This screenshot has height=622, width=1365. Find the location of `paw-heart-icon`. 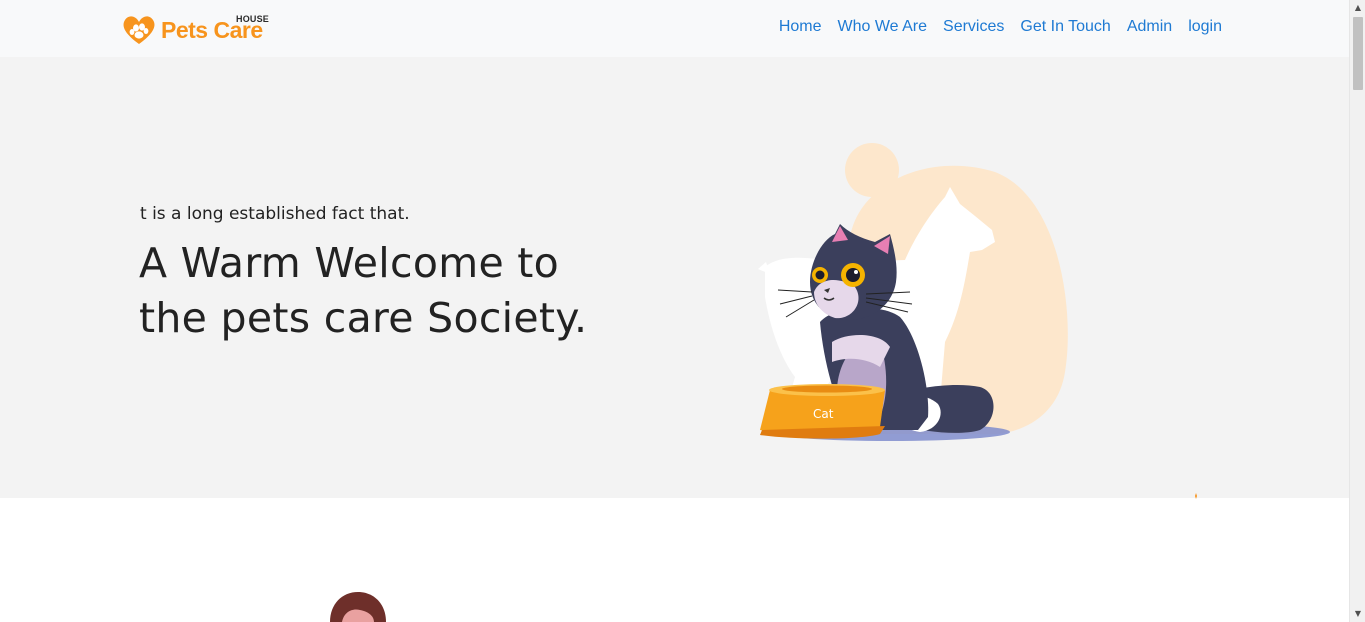

paw-heart-icon is located at coordinates (139, 30).